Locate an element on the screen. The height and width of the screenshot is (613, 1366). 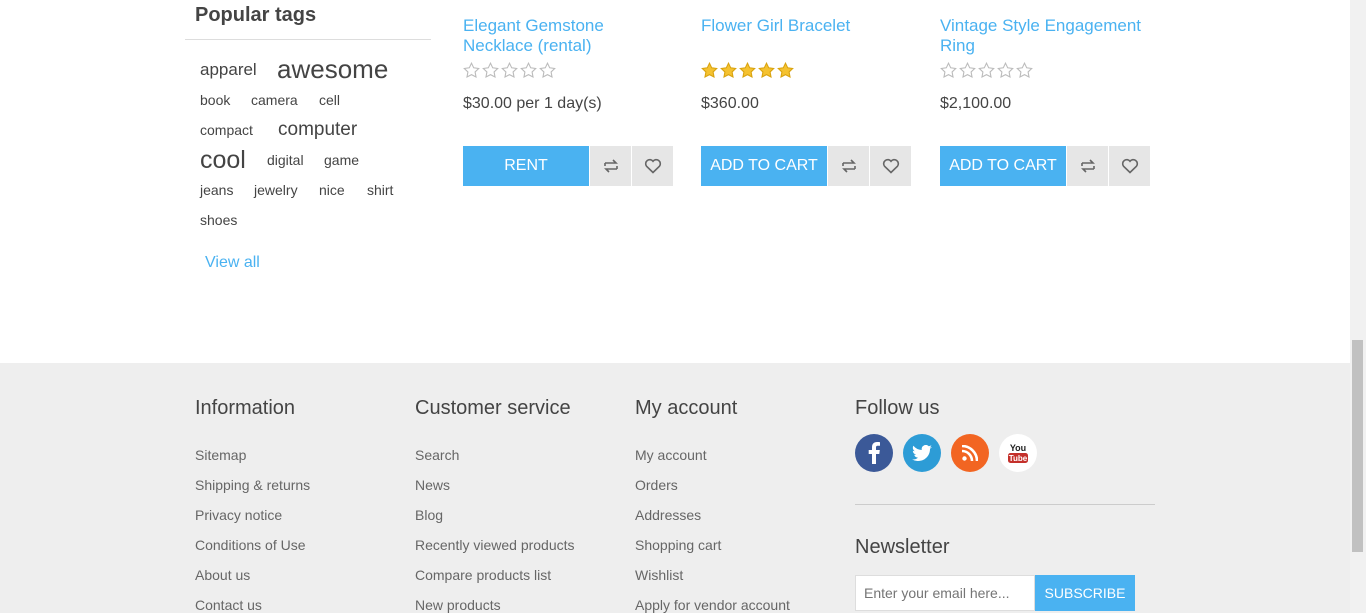
footer-link: Recently viewed products is located at coordinates (495, 545).